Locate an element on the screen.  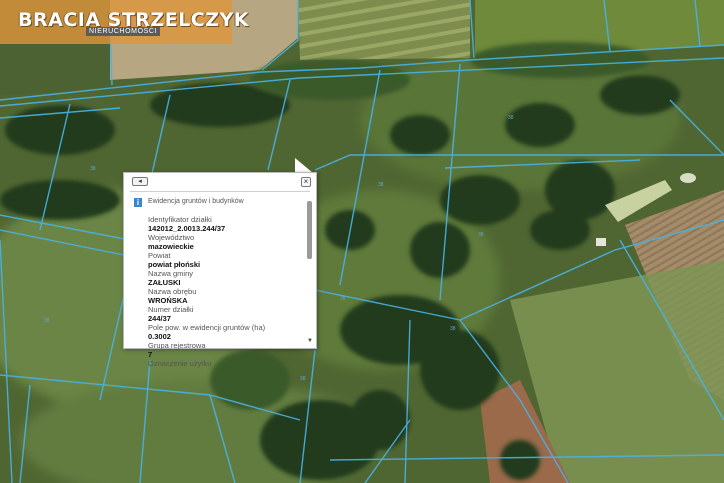
collapse-icon: ◂ is located at coordinates (140, 181).